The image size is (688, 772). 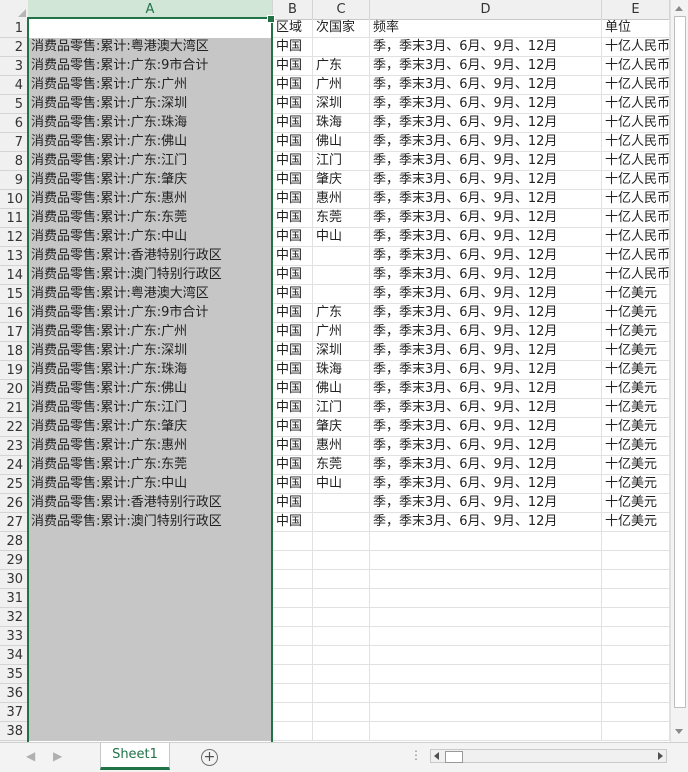 What do you see at coordinates (341, 218) in the screenshot?
I see `cell-c: 东莞` at bounding box center [341, 218].